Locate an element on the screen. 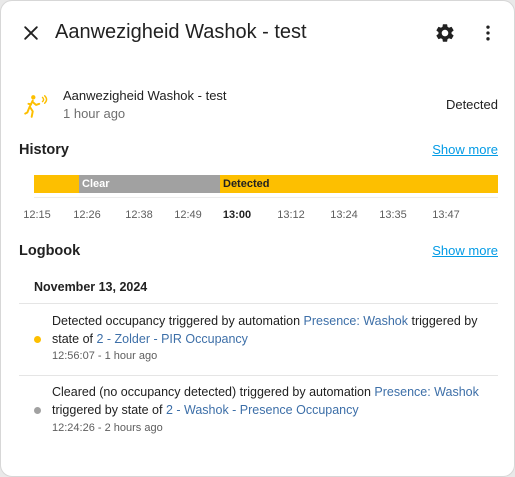 The height and width of the screenshot is (477, 515). history-timeline: Clear Detected is located at coordinates (266, 184).